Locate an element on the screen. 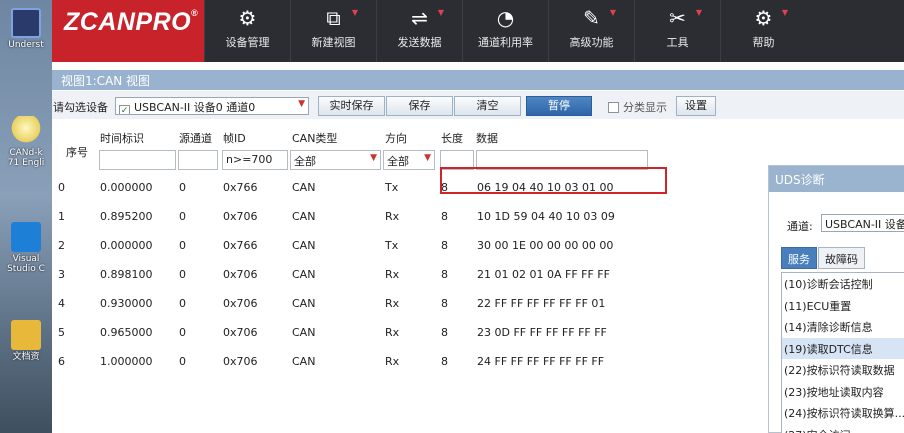 The width and height of the screenshot is (904, 433). cell-dir: Tx is located at coordinates (392, 187).